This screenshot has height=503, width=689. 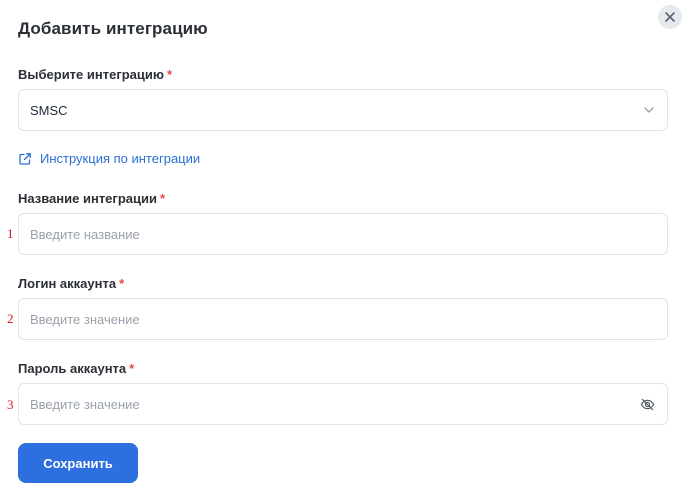 What do you see at coordinates (10, 404) in the screenshot?
I see `field-marker-3: 3` at bounding box center [10, 404].